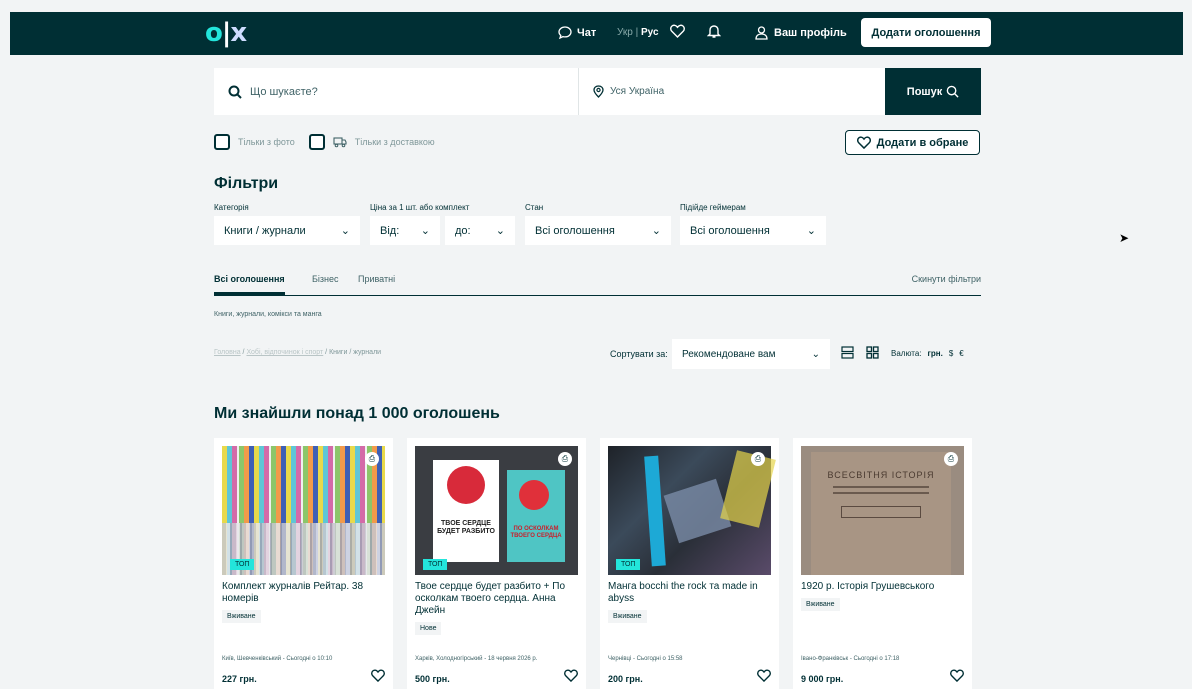 The image size is (1192, 689). I want to click on currency-eur: €, so click(961, 353).